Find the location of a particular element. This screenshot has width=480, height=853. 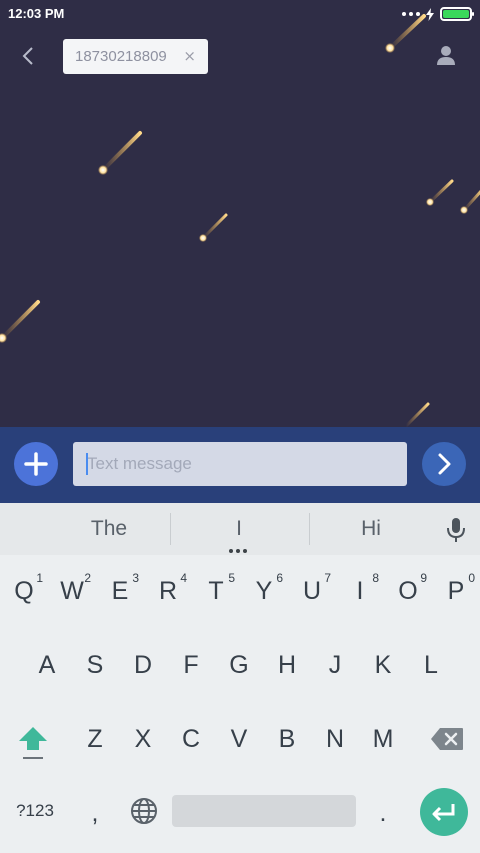

key-label: S is located at coordinates (95, 664).